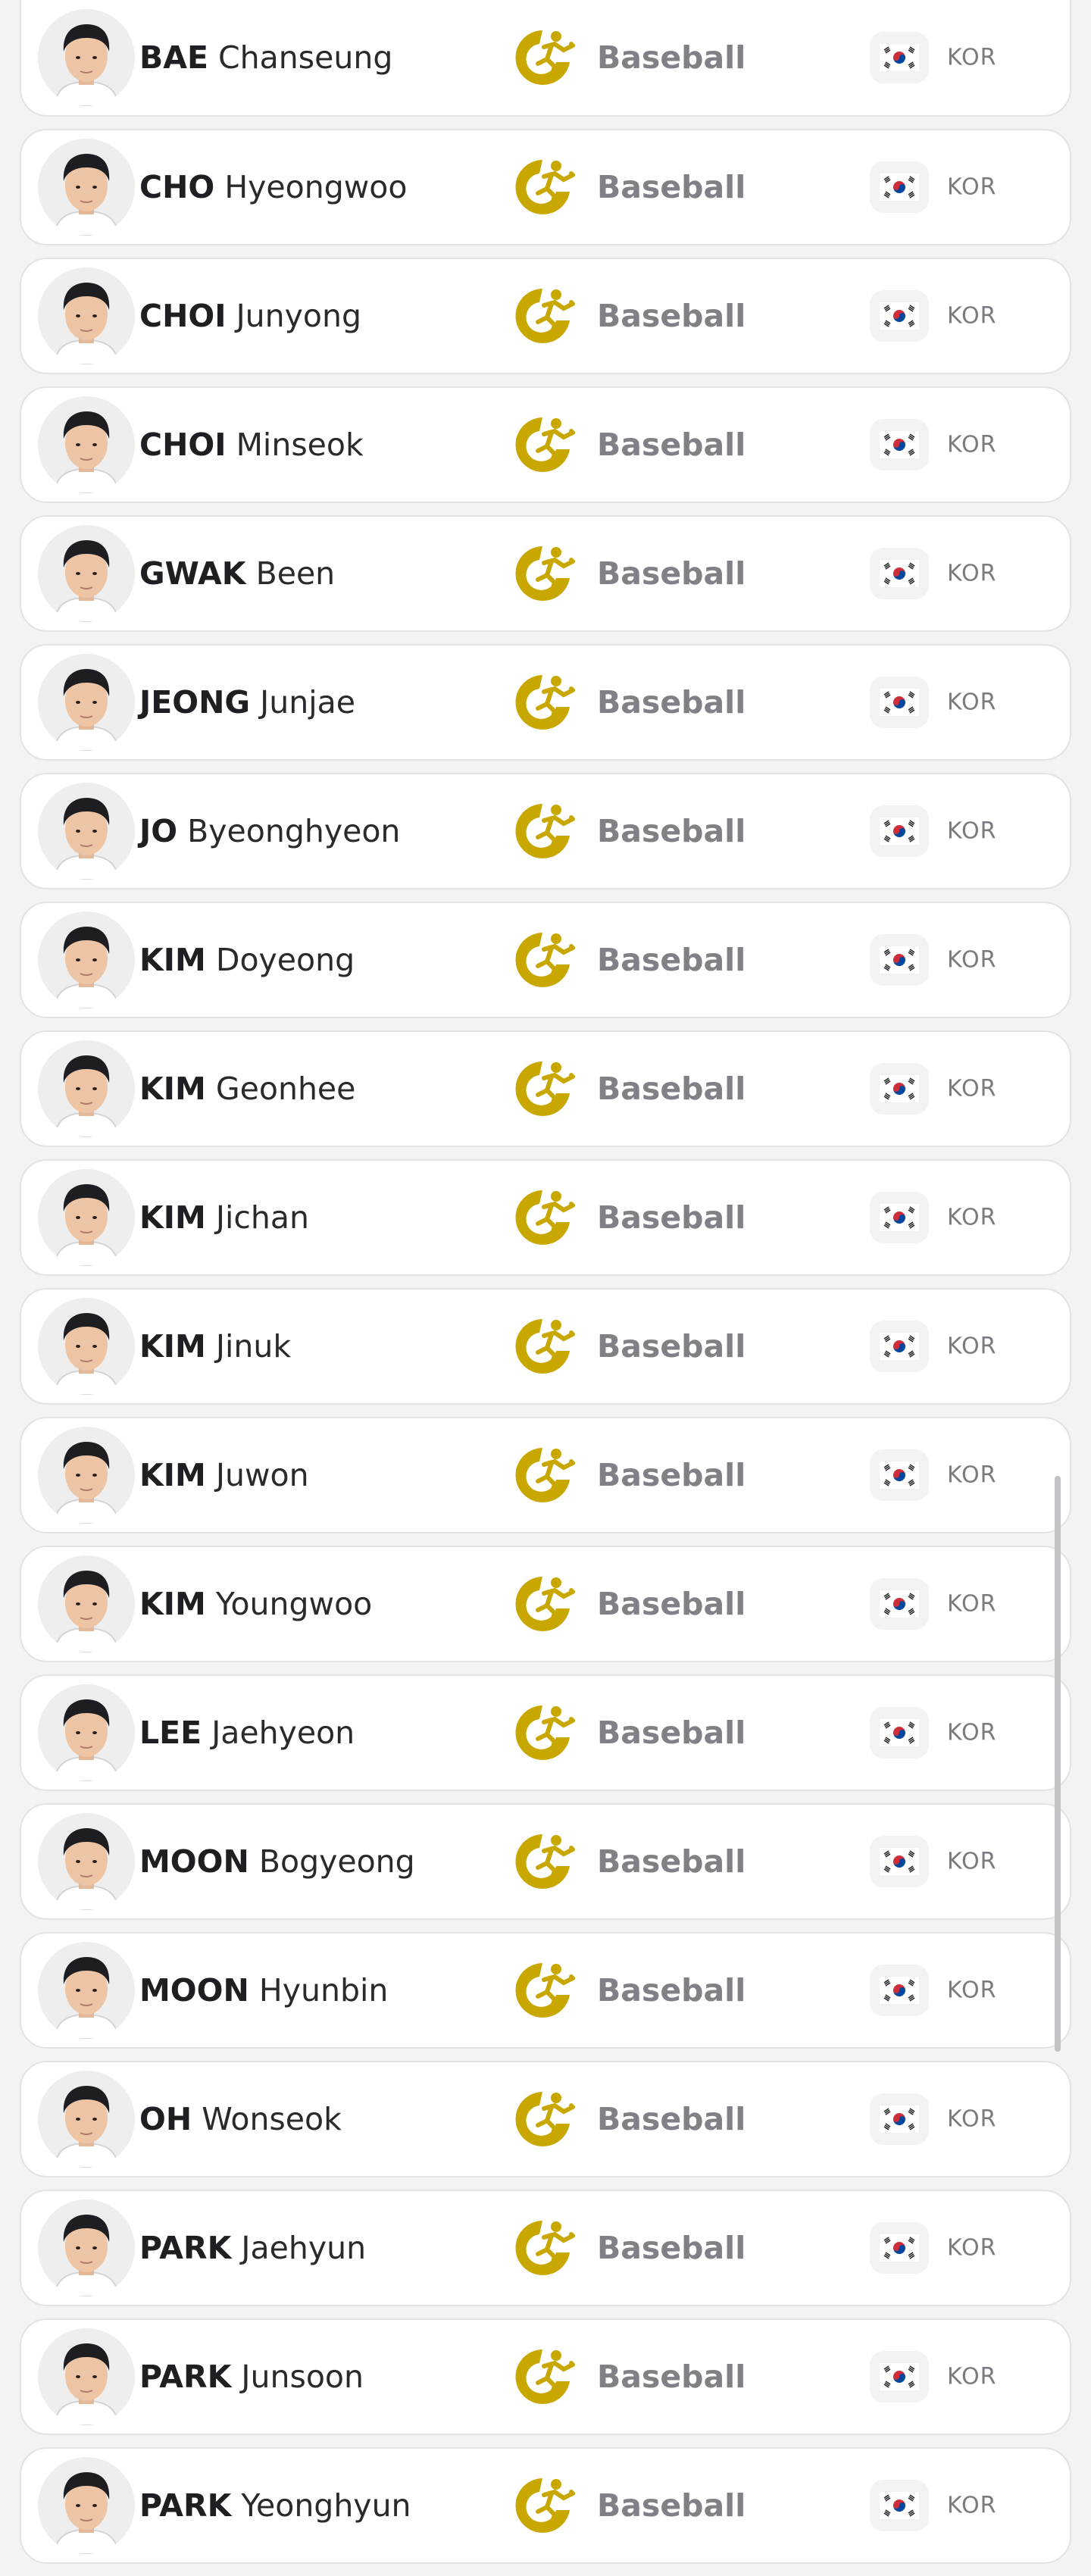  Describe the element at coordinates (545, 1217) in the screenshot. I see `athlete-row: KIM Jichan Baseball KOR` at that location.